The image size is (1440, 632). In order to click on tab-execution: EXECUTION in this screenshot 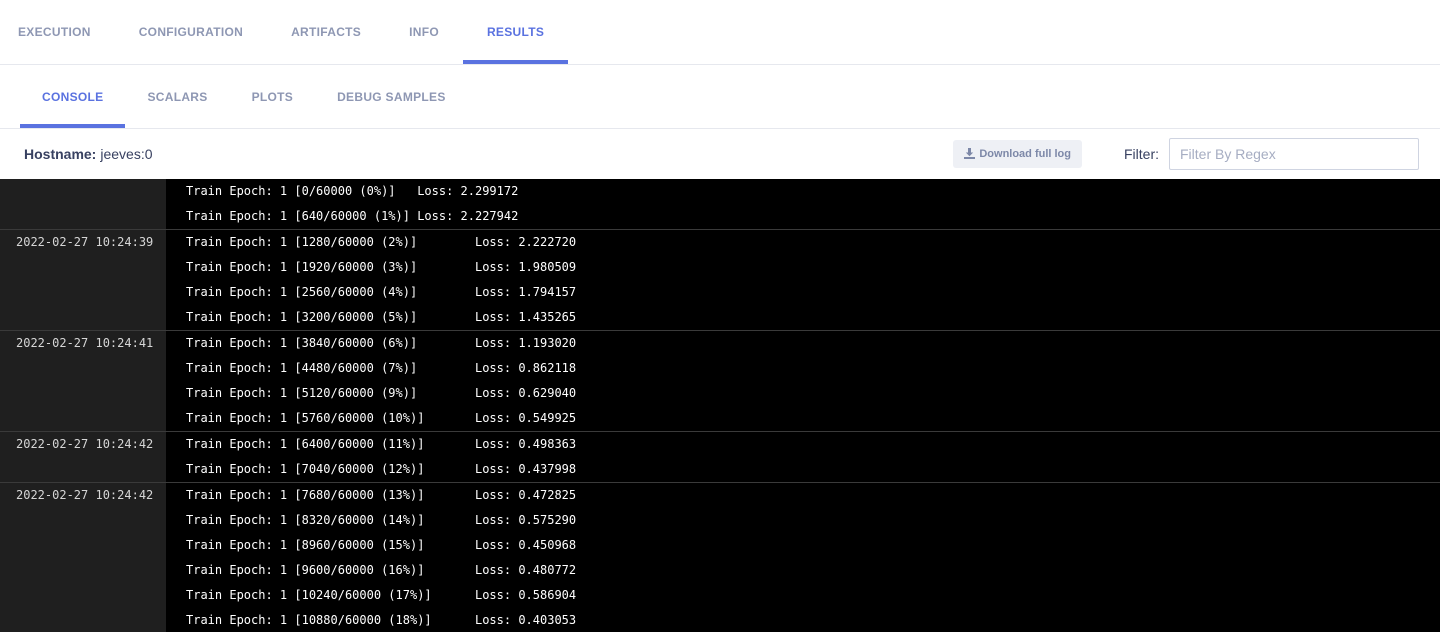, I will do `click(57, 32)`.